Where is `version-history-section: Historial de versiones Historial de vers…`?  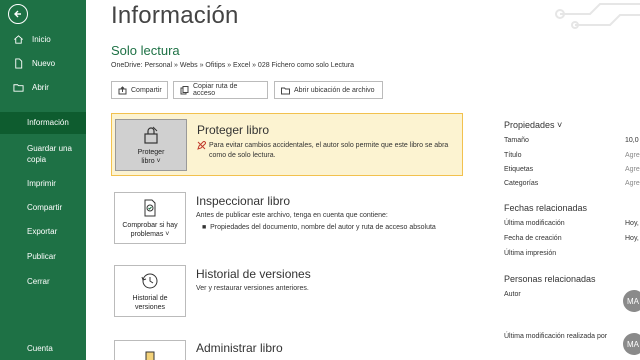
version-history-section: Historial de versiones Historial de vers… is located at coordinates (287, 292).